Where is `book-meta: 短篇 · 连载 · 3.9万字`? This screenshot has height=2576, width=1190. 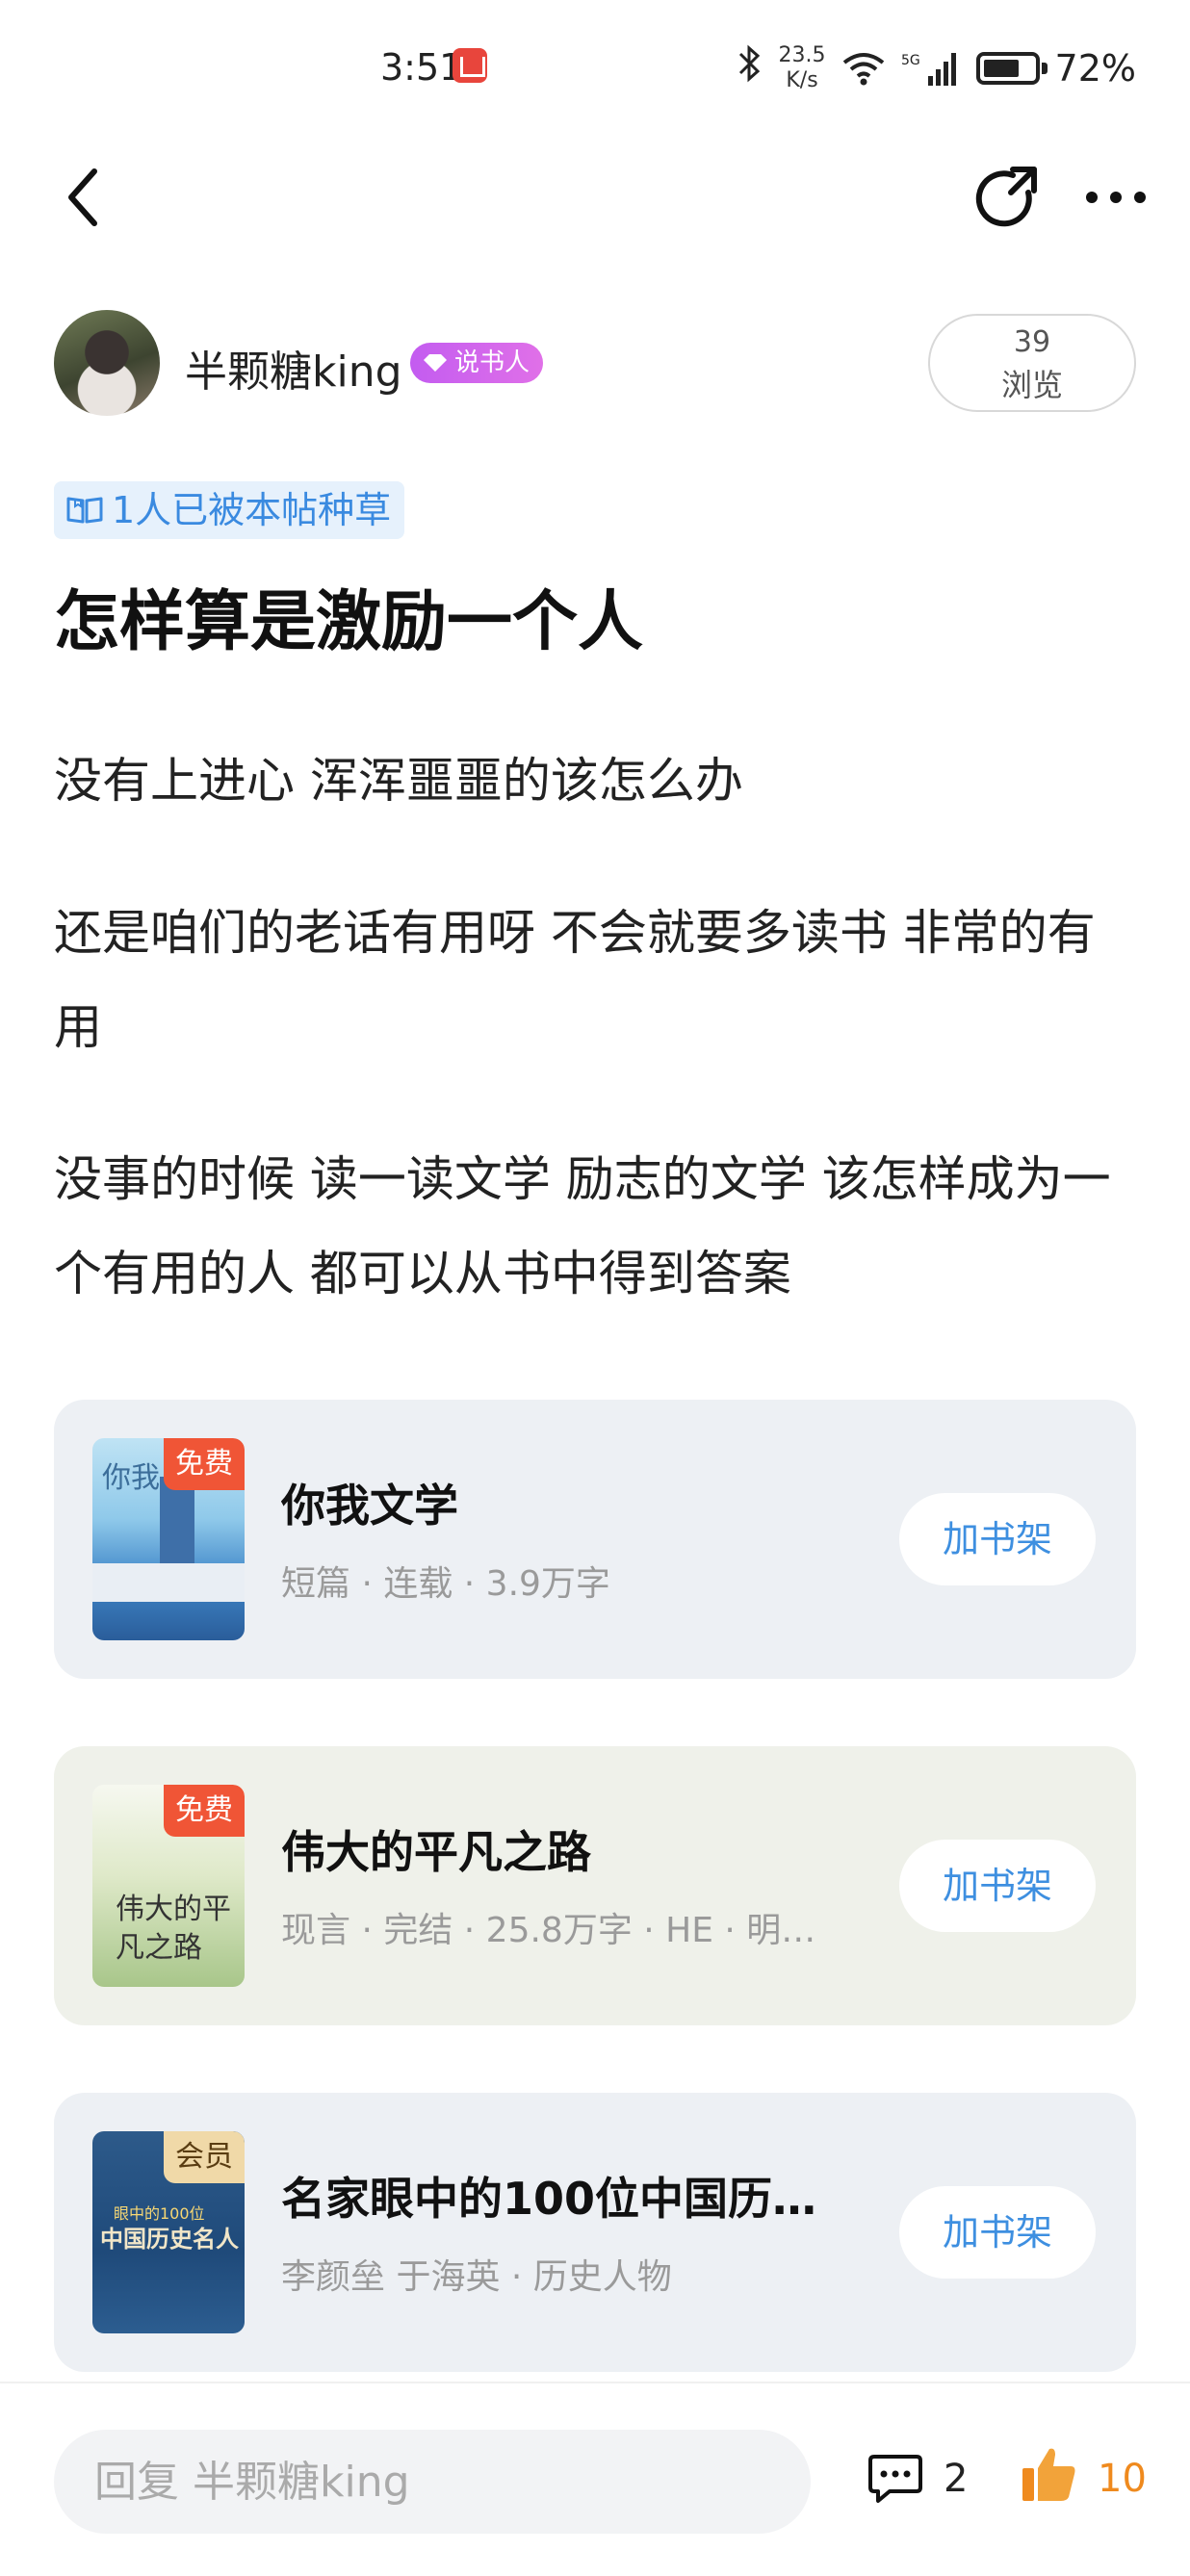 book-meta: 短篇 · 连载 · 3.9万字 is located at coordinates (446, 1584).